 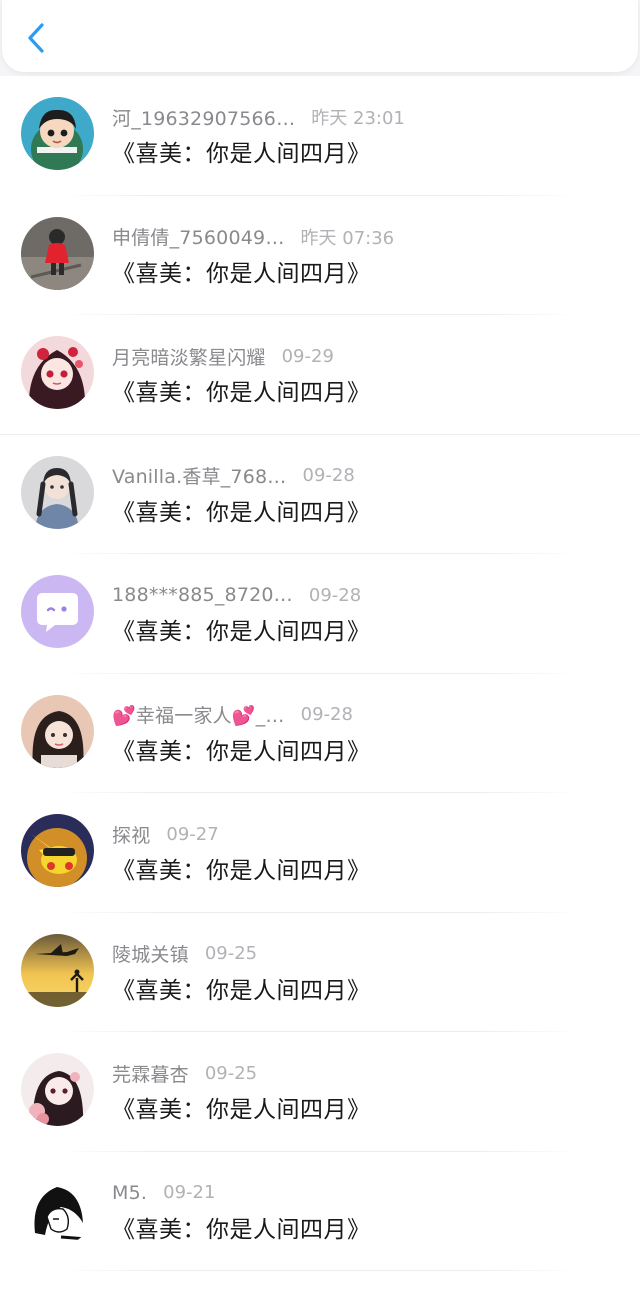 I want to click on item-meta: 月亮暗淡繁星闪耀 09-29, so click(x=223, y=356).